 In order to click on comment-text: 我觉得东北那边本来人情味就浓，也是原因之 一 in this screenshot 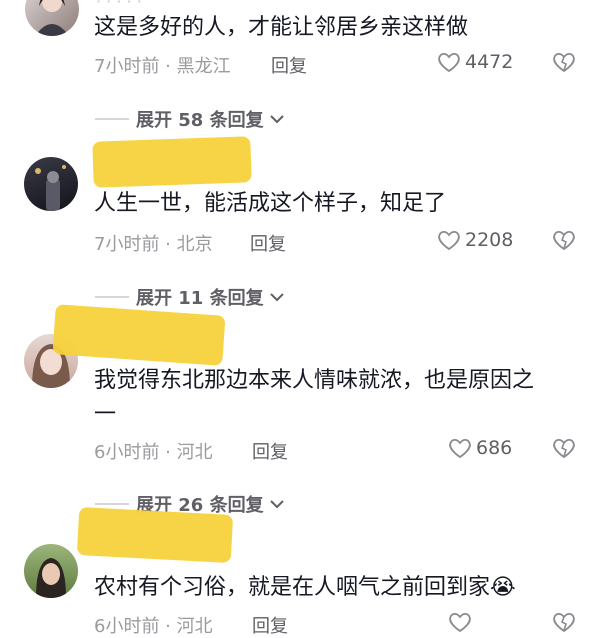, I will do `click(329, 398)`.